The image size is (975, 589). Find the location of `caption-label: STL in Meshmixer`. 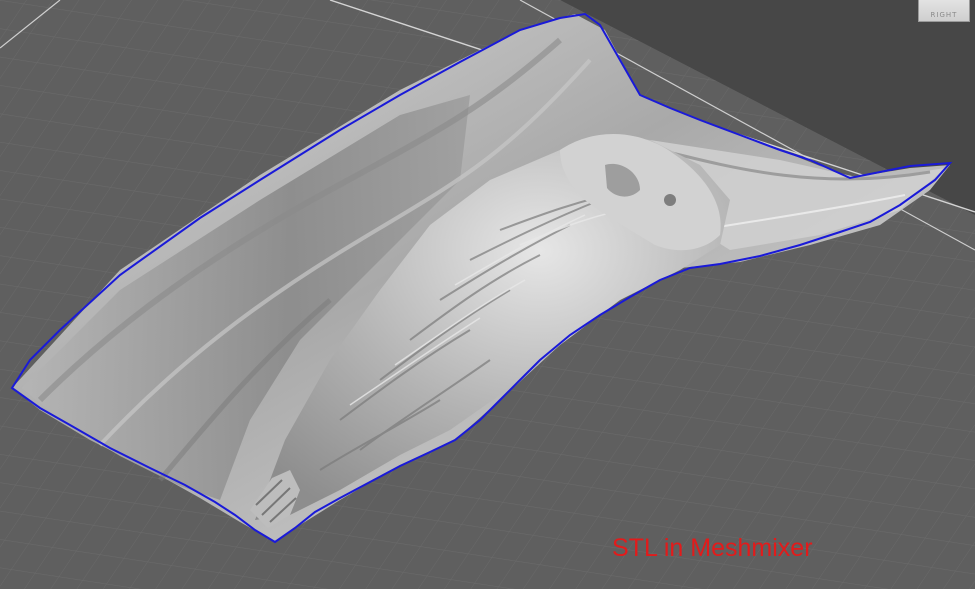

caption-label: STL in Meshmixer is located at coordinates (712, 548).